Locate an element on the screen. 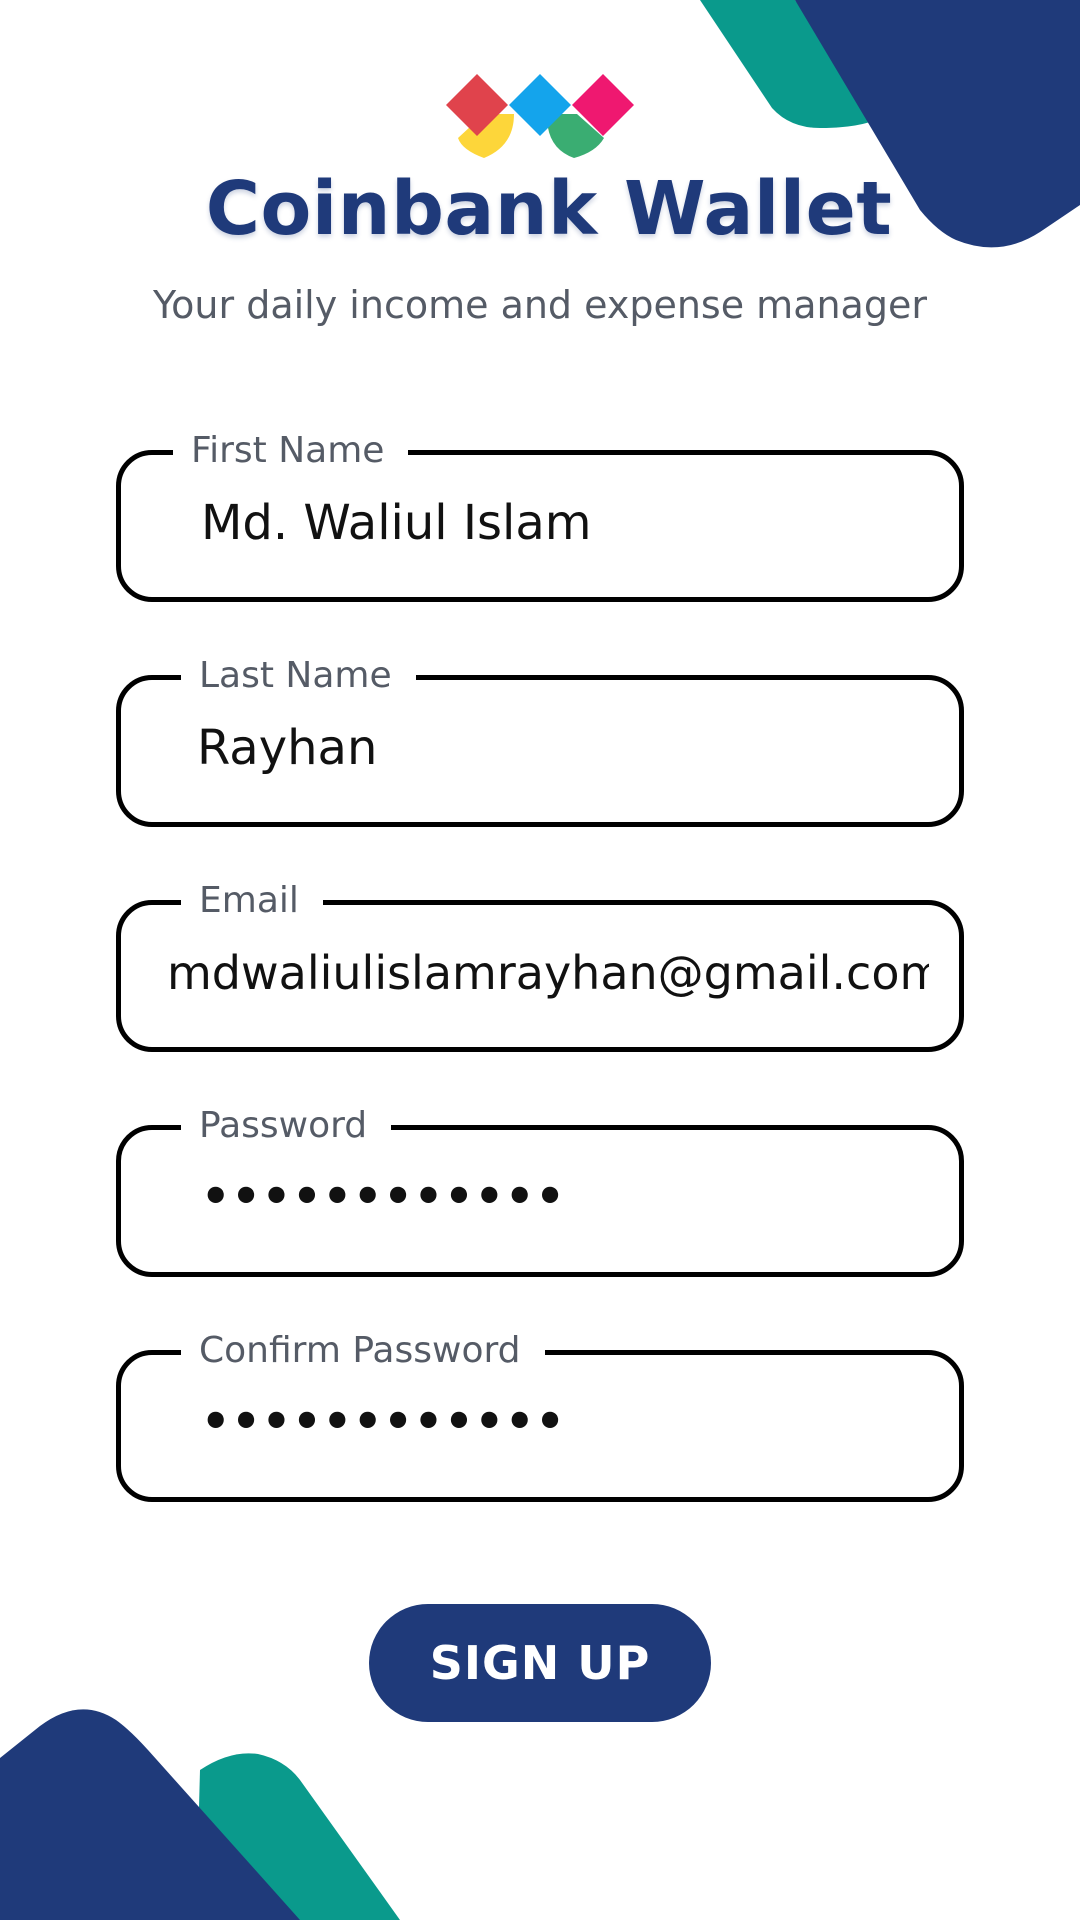 The width and height of the screenshot is (1080, 1920). confirm-password-field: Confirm Password •••••••••••• is located at coordinates (540, 1415).